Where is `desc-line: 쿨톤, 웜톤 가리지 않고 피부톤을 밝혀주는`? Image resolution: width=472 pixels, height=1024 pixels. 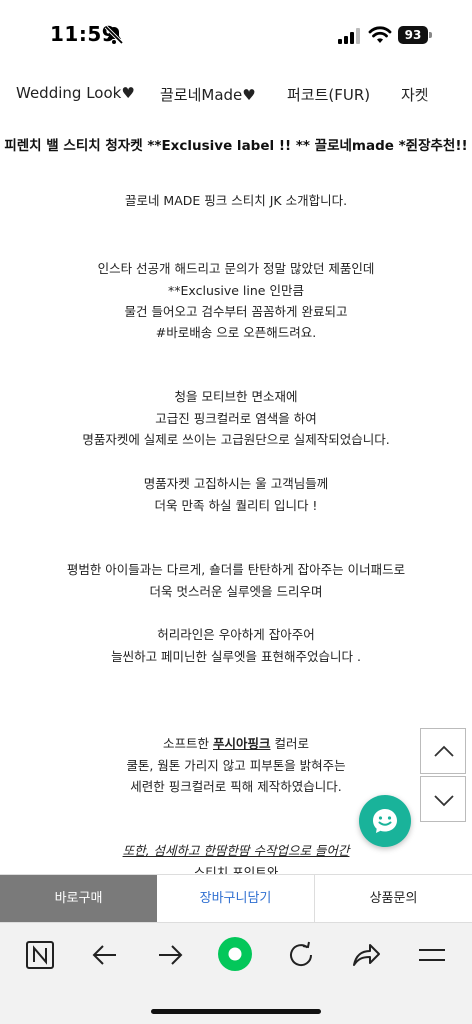 desc-line: 쿨톤, 웜톤 가리지 않고 피부톤을 밝혀주는 is located at coordinates (236, 765).